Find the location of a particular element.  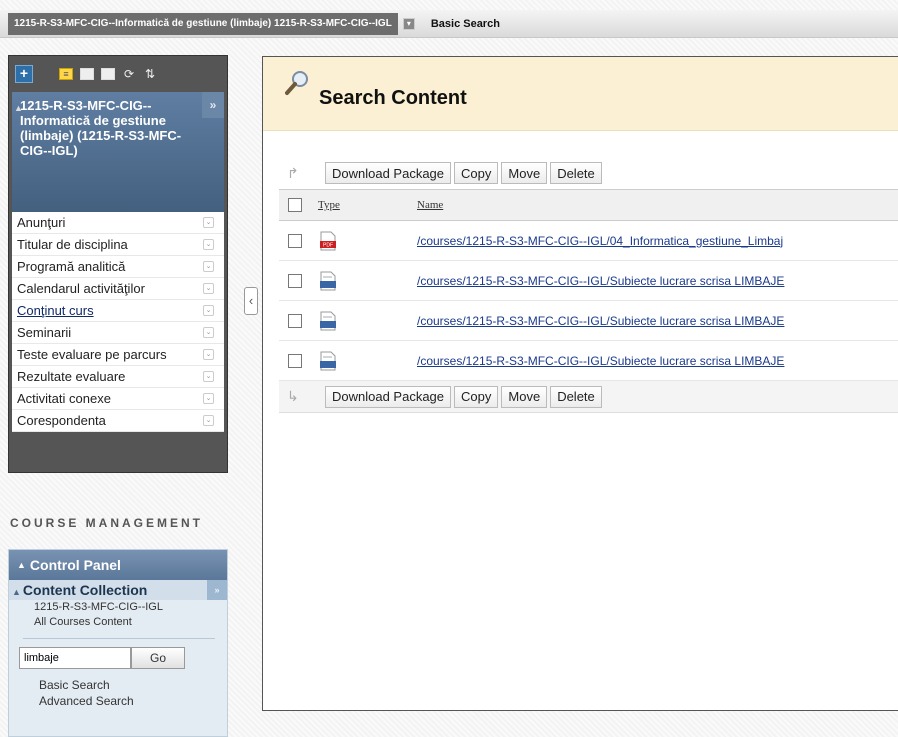

list-view-icon: ≡ is located at coordinates (66, 74).